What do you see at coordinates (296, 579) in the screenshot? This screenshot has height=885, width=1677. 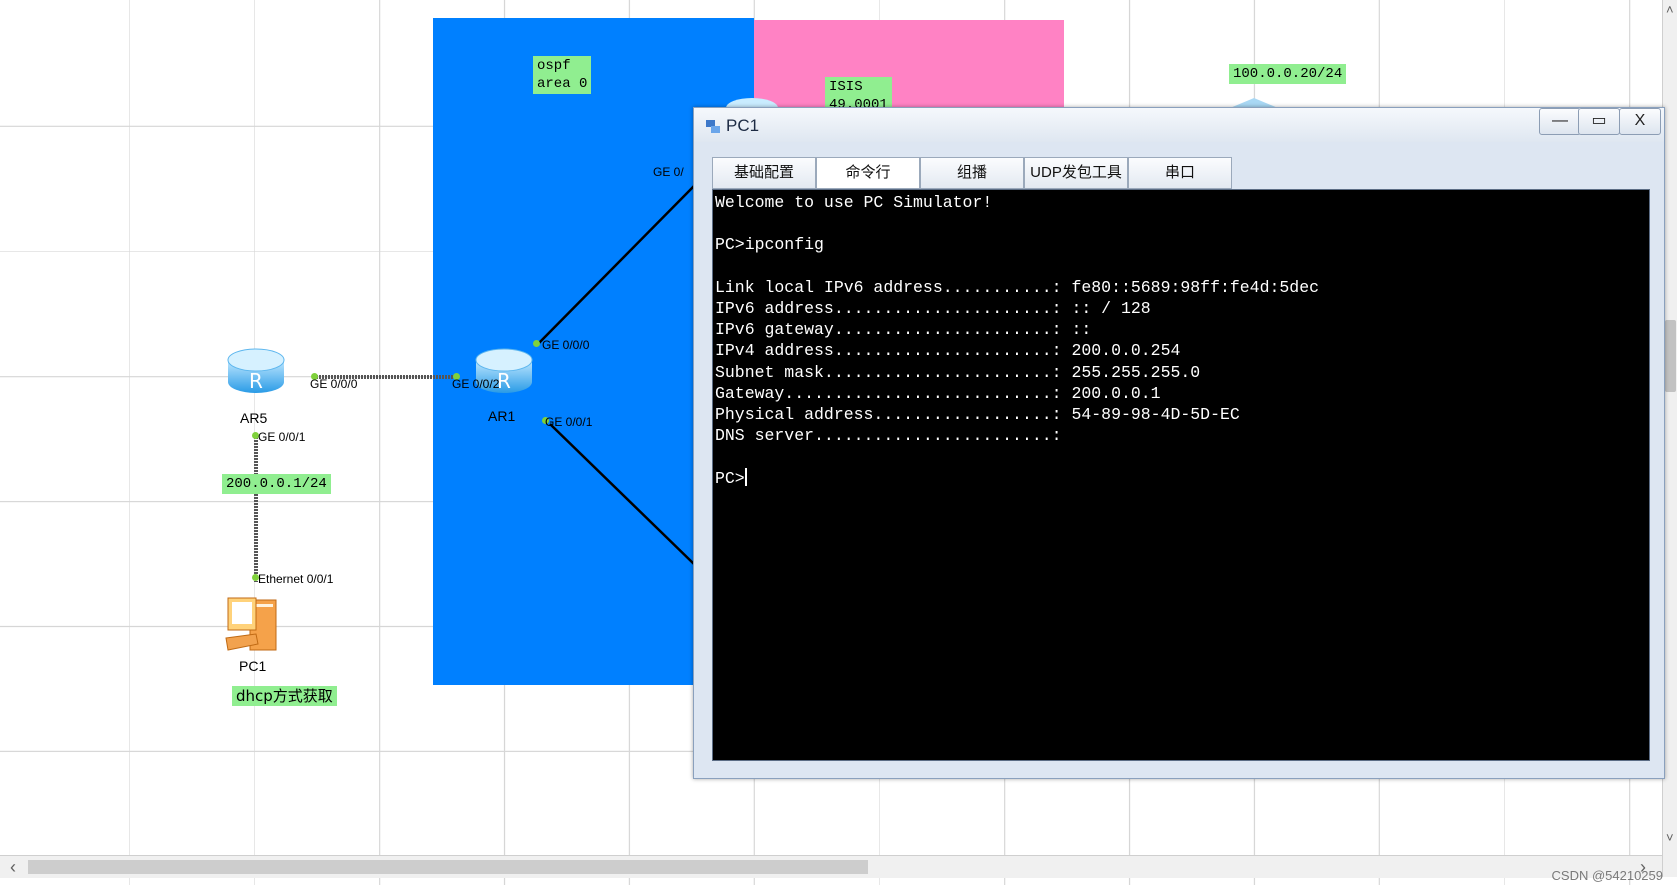 I see `port-label-pc-eth: Ethernet 0/0/1` at bounding box center [296, 579].